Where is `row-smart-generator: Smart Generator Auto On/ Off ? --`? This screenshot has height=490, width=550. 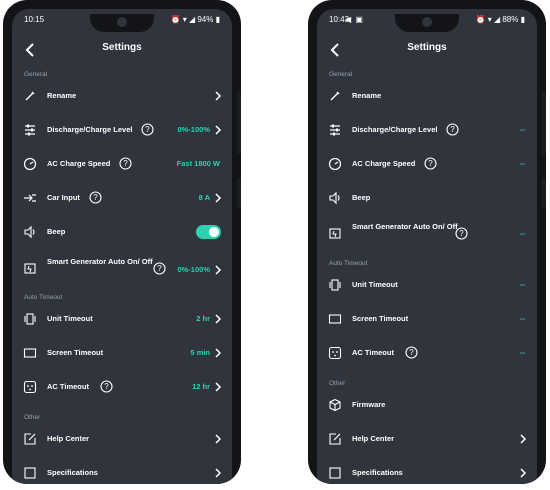
row-smart-generator: Smart Generator Auto On/ Off ? -- is located at coordinates (427, 232).